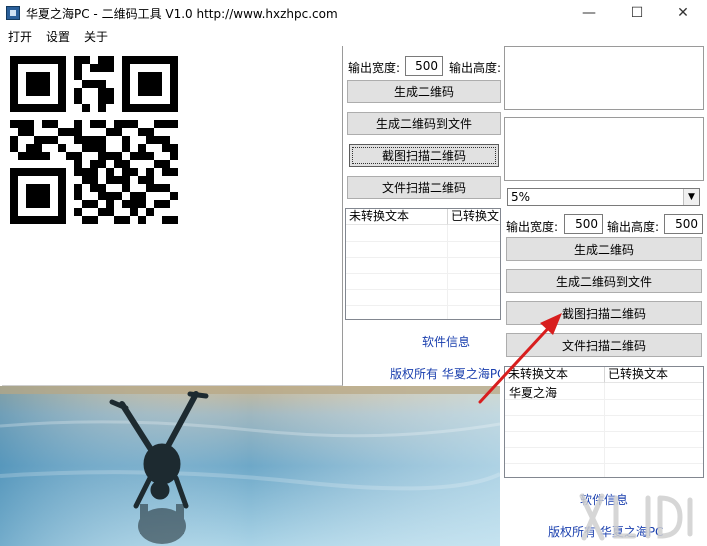  I want to click on minimize-button: —, so click(589, 13).